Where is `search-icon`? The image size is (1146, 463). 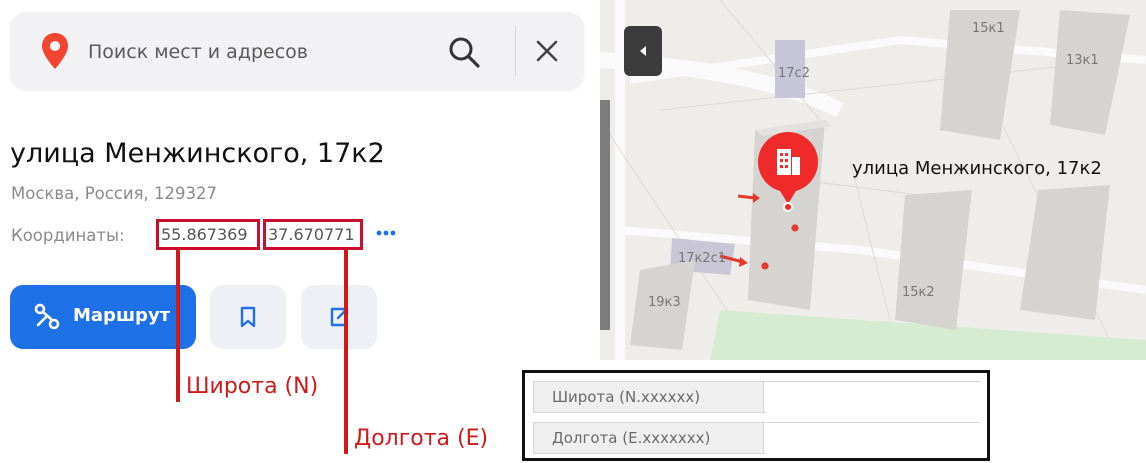
search-icon is located at coordinates (464, 52).